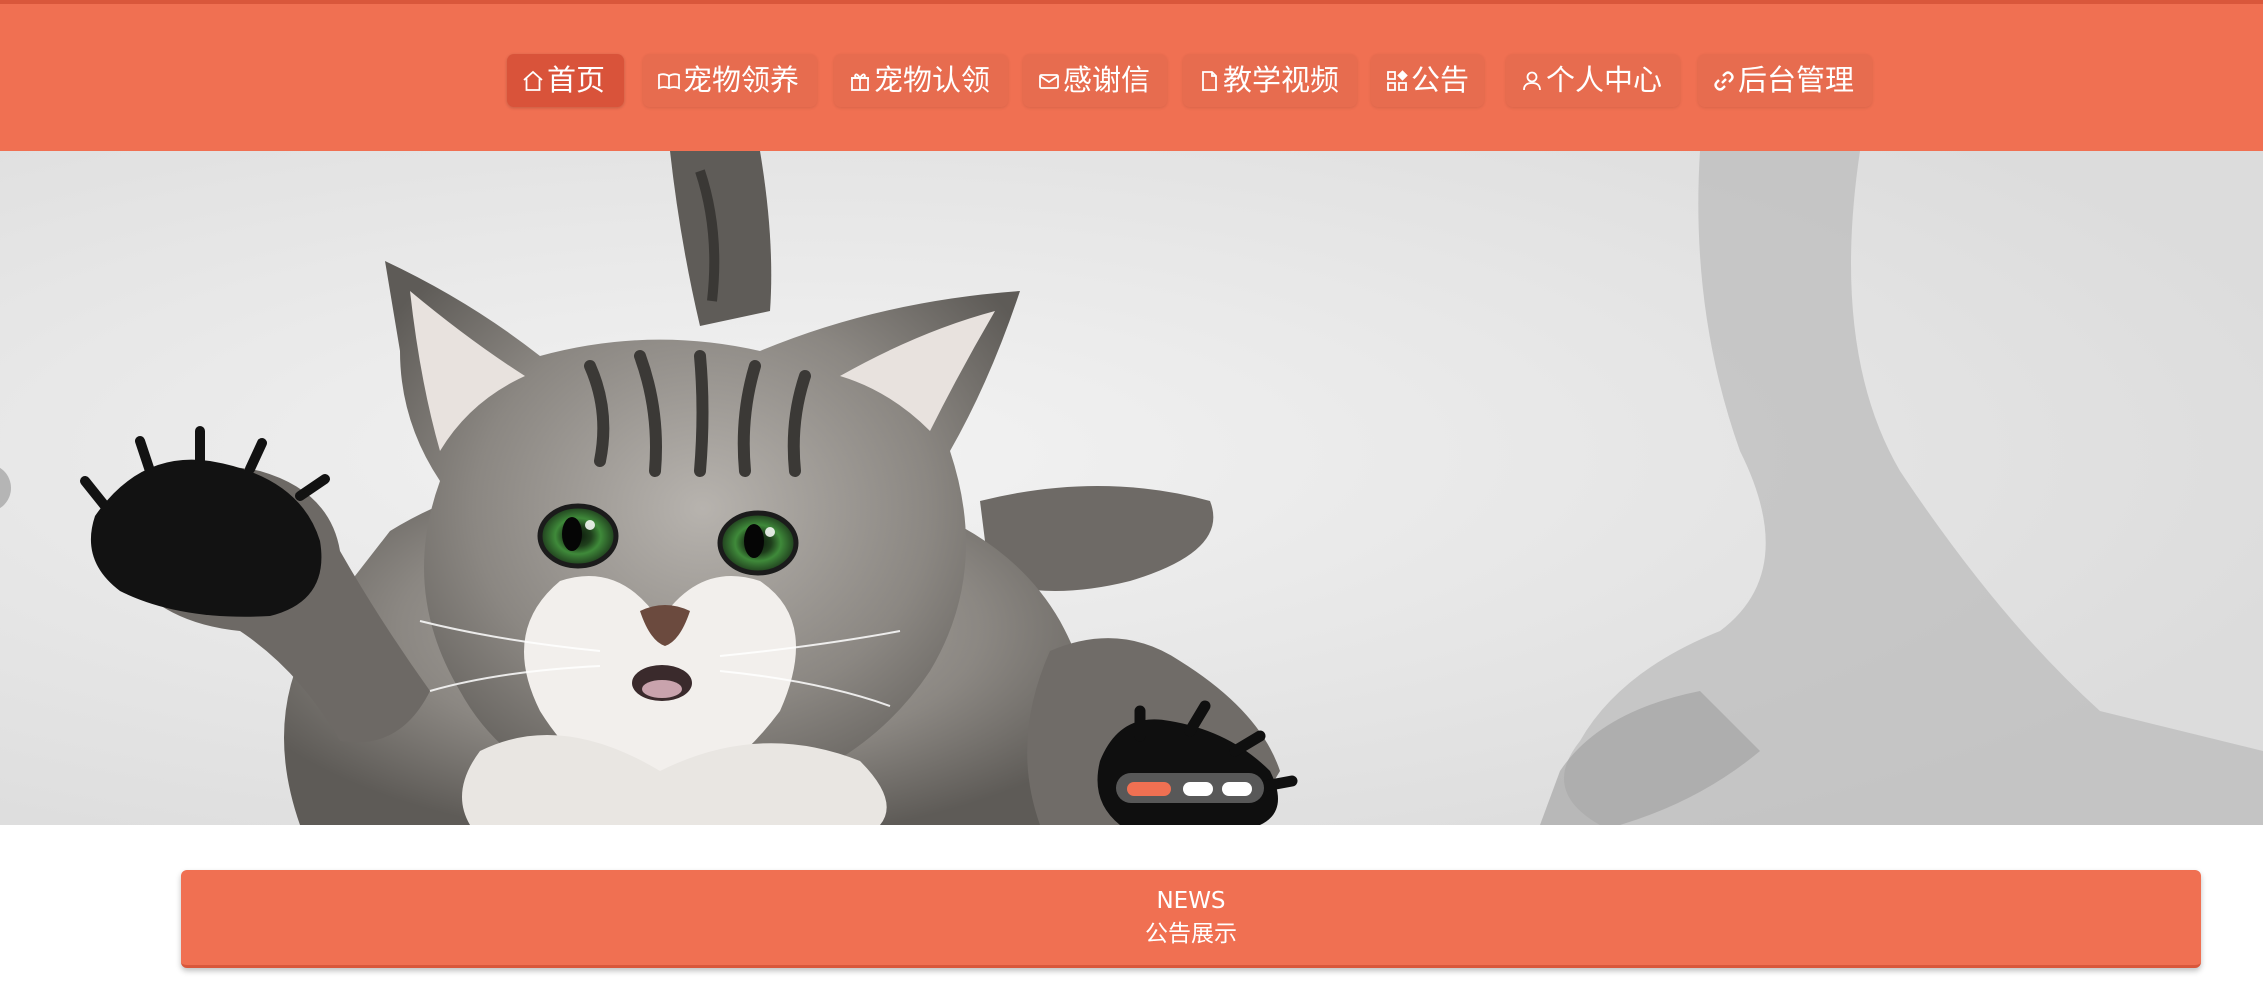 The height and width of the screenshot is (981, 2263). I want to click on document-icon, so click(1209, 81).